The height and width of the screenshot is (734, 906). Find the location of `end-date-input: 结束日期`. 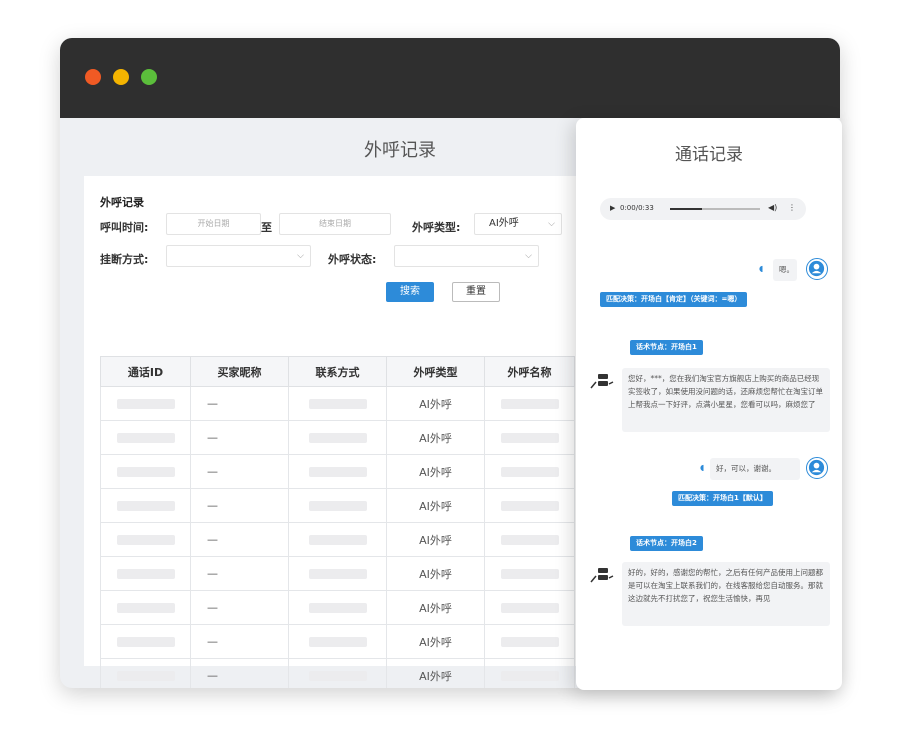

end-date-input: 结束日期 is located at coordinates (335, 224).